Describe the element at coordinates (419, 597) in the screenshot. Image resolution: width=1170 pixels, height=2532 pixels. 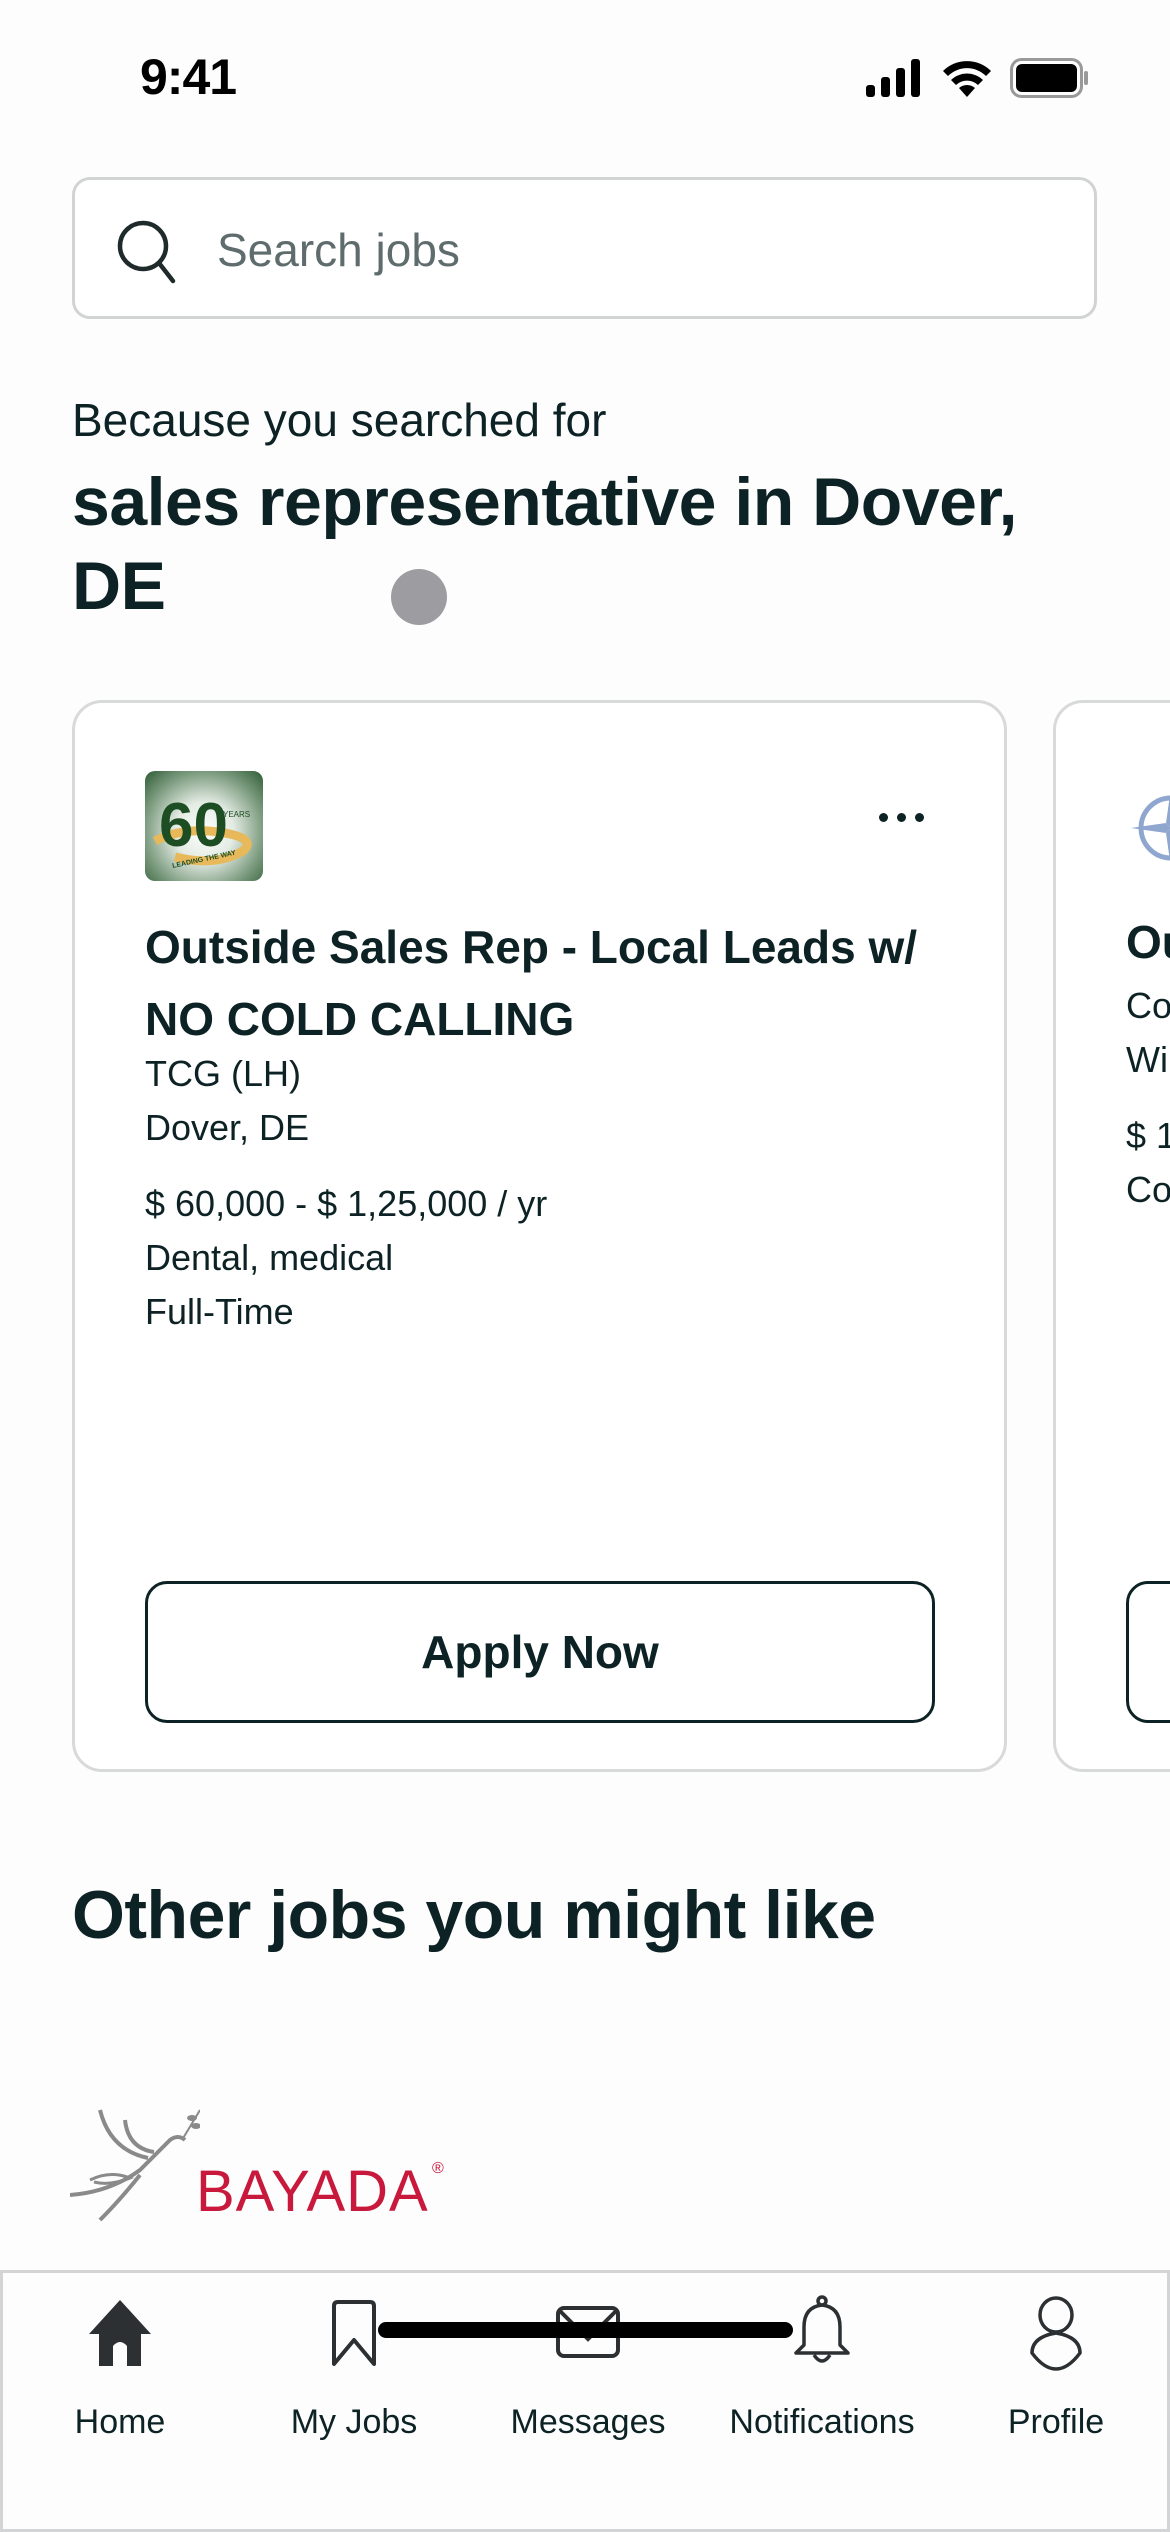
I see `touch-indicator` at that location.